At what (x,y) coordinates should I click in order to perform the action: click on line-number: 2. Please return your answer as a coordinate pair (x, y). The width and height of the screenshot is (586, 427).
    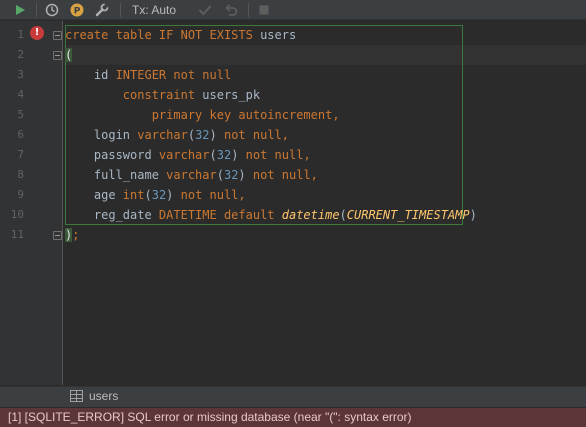
    Looking at the image, I should click on (20, 54).